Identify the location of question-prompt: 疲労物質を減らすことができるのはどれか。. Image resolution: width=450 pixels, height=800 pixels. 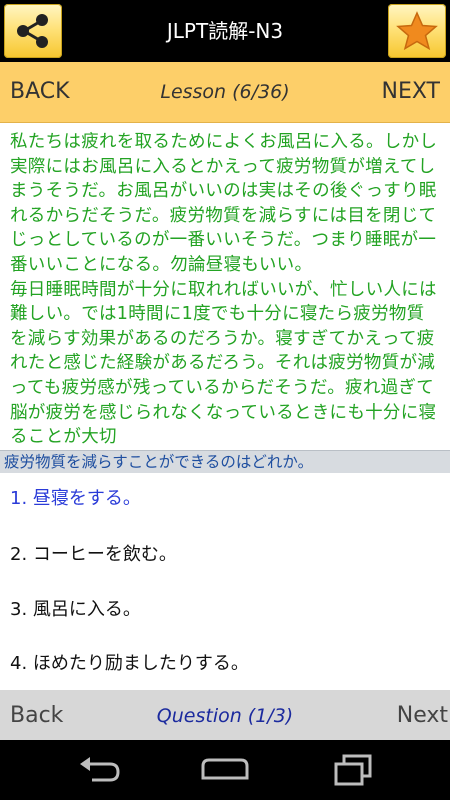
(159, 462).